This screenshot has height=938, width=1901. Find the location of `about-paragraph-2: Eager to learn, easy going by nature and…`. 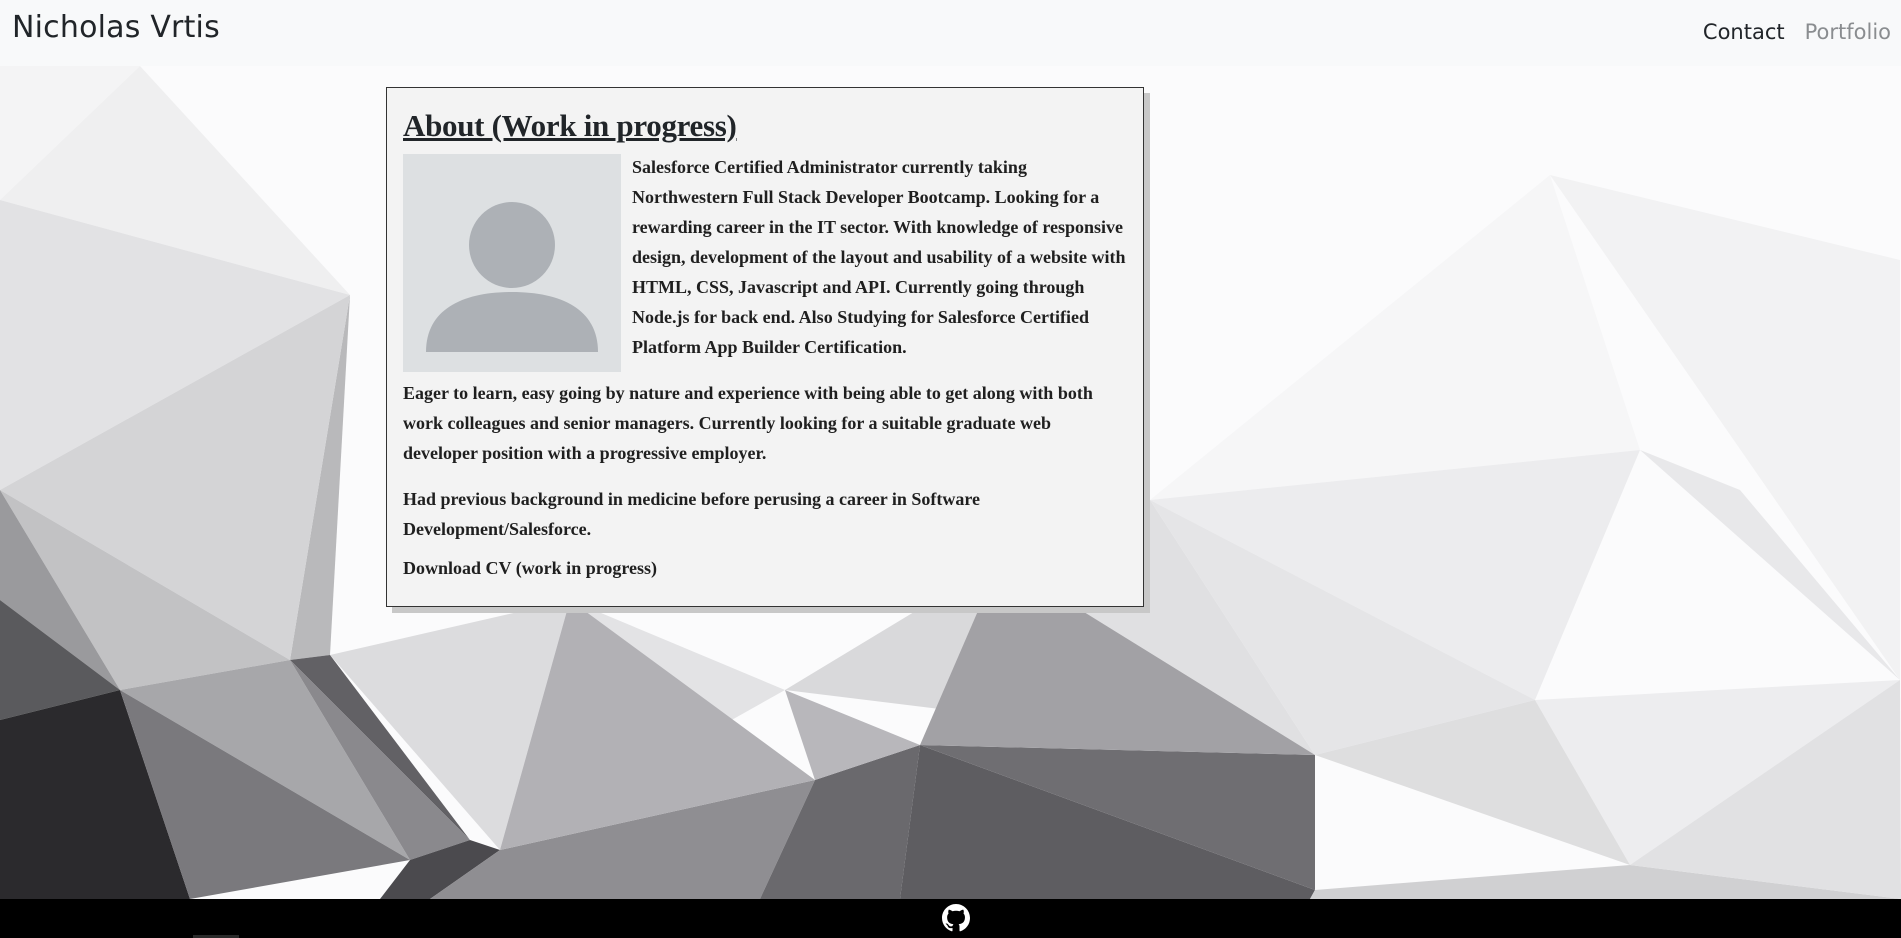

about-paragraph-2: Eager to learn, easy going by nature and… is located at coordinates (748, 422).